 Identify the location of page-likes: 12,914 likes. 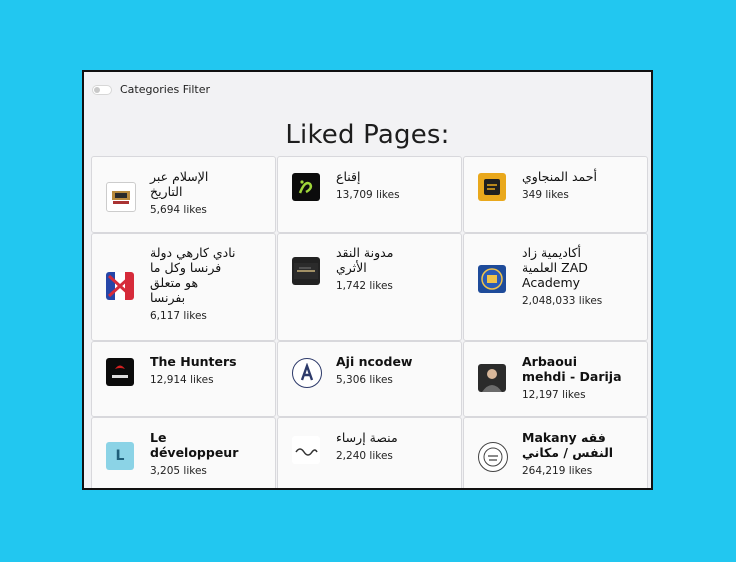
(182, 380).